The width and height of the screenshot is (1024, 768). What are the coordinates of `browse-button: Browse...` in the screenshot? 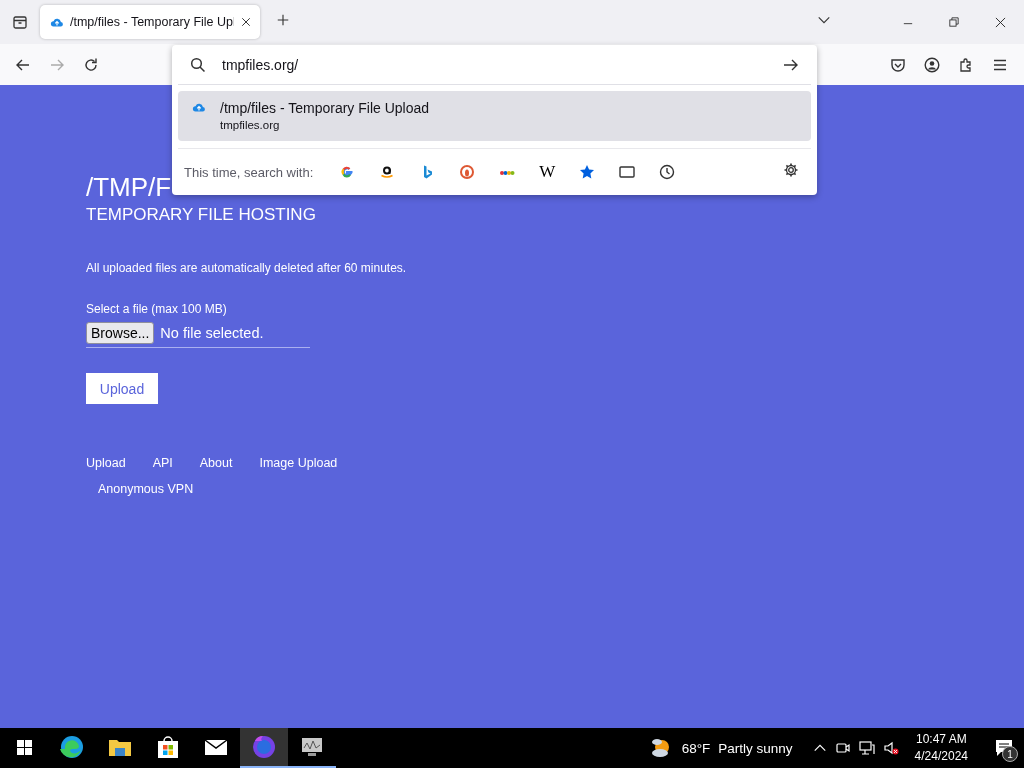 It's located at (120, 333).